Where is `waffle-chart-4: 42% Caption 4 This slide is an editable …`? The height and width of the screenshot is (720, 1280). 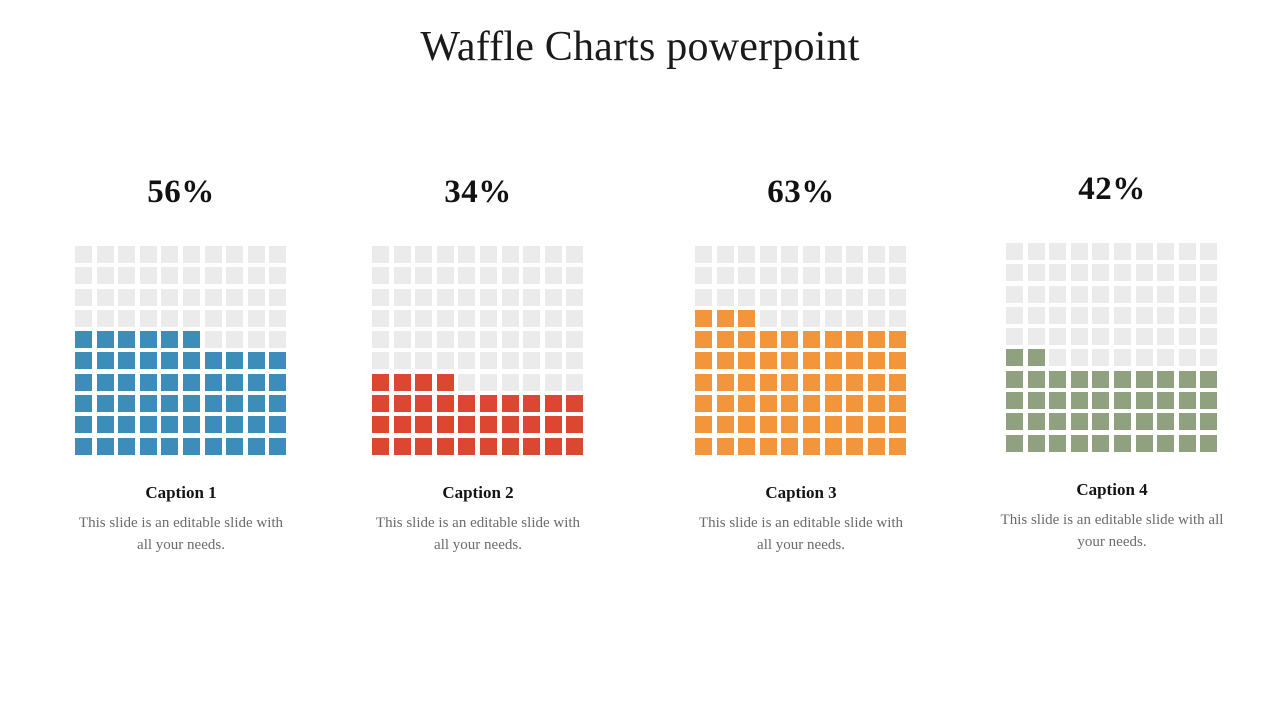 waffle-chart-4: 42% Caption 4 This slide is an editable … is located at coordinates (1112, 363).